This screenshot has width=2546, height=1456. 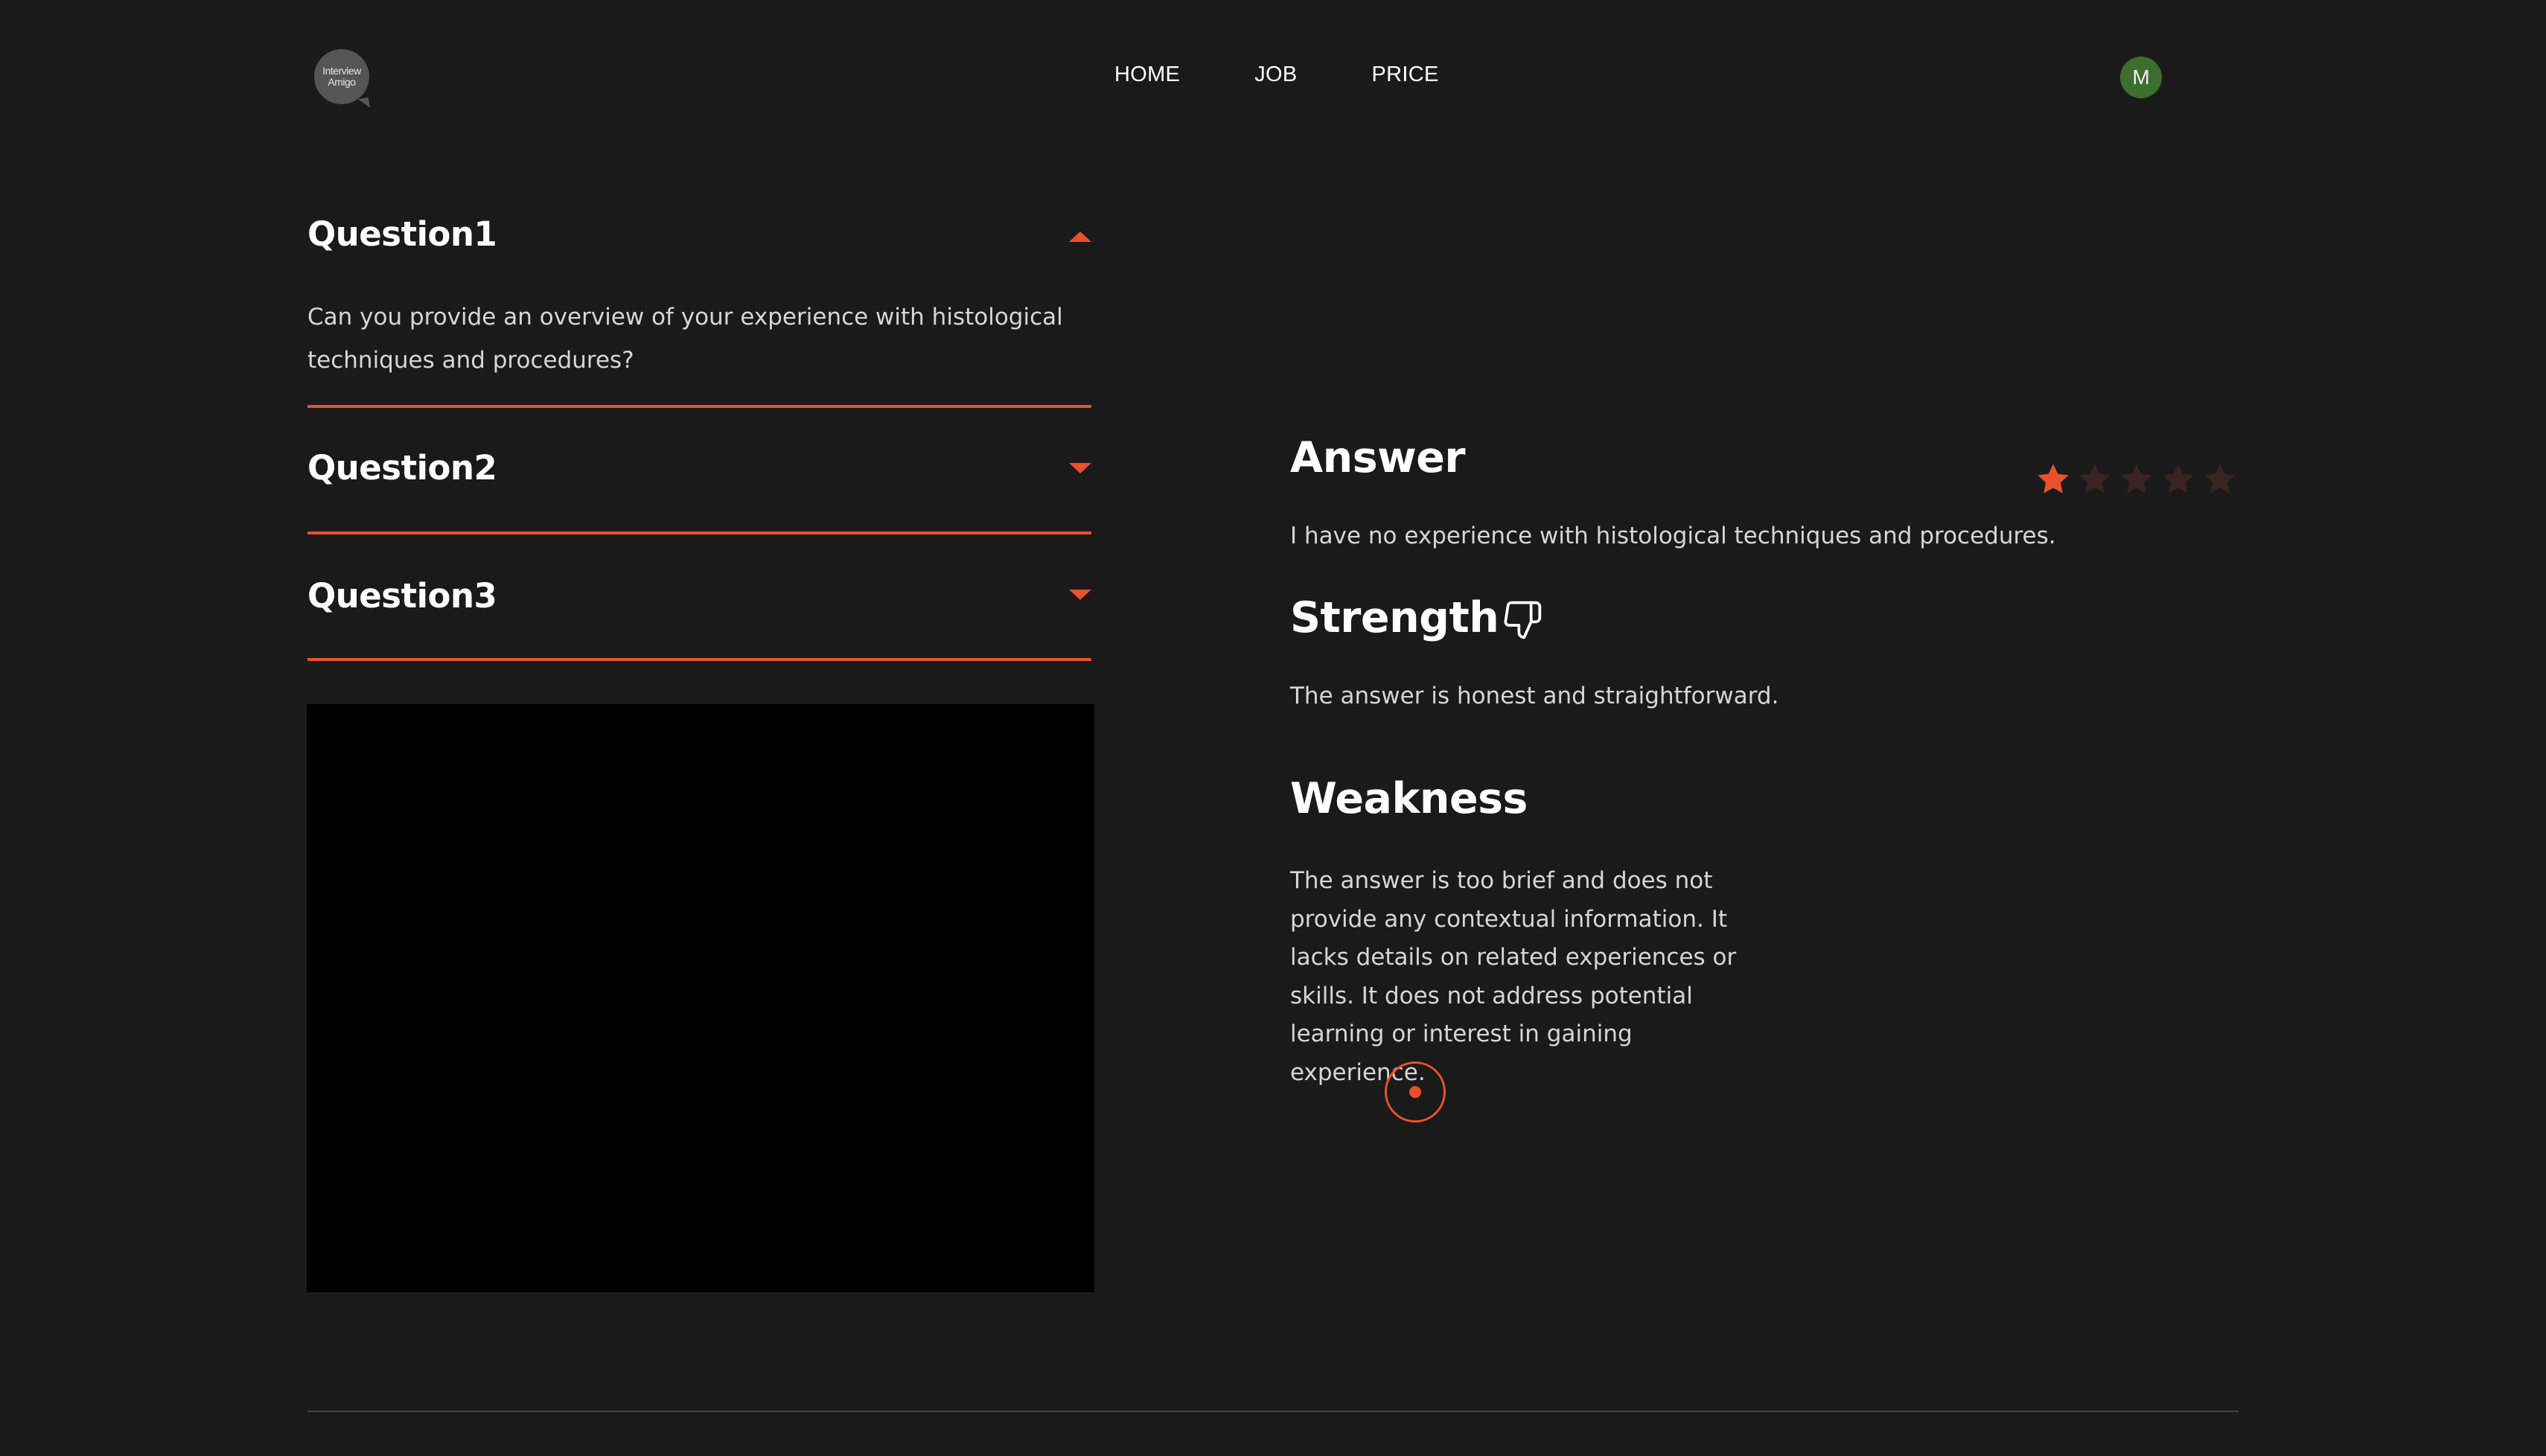 I want to click on strength-heading: Strength, so click(x=1395, y=617).